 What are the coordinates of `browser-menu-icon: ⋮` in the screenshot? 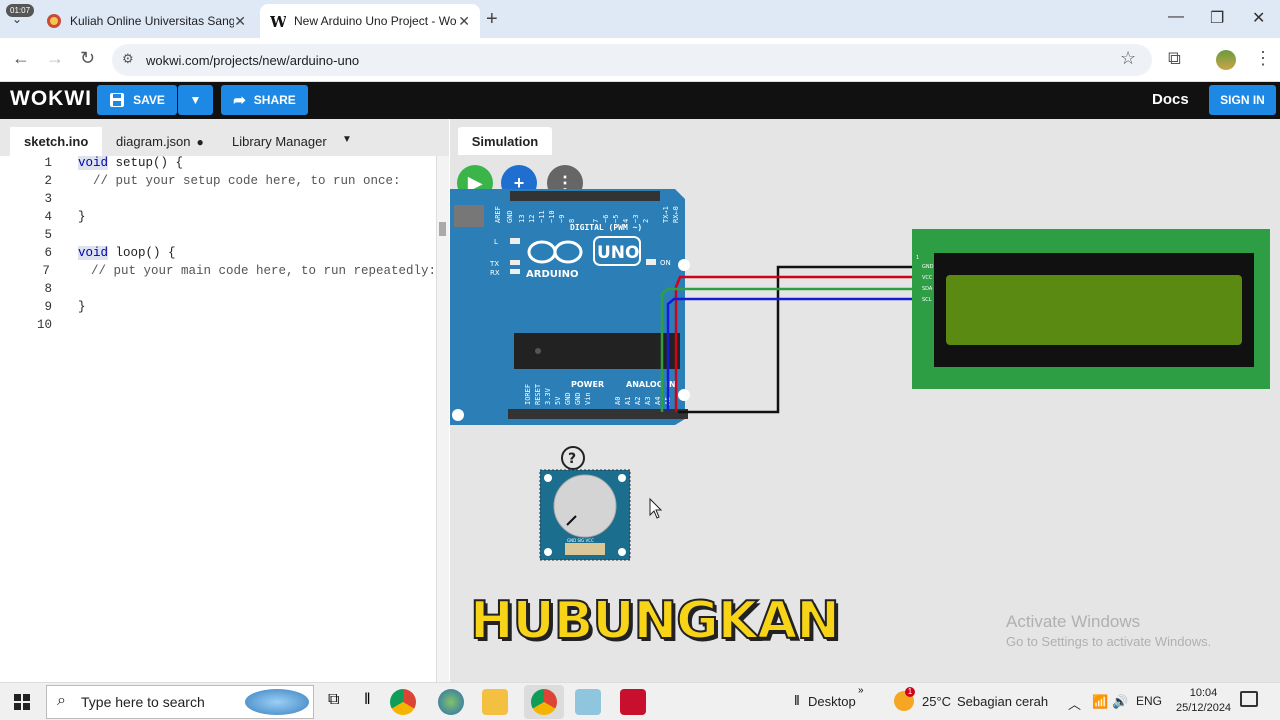 It's located at (1263, 58).